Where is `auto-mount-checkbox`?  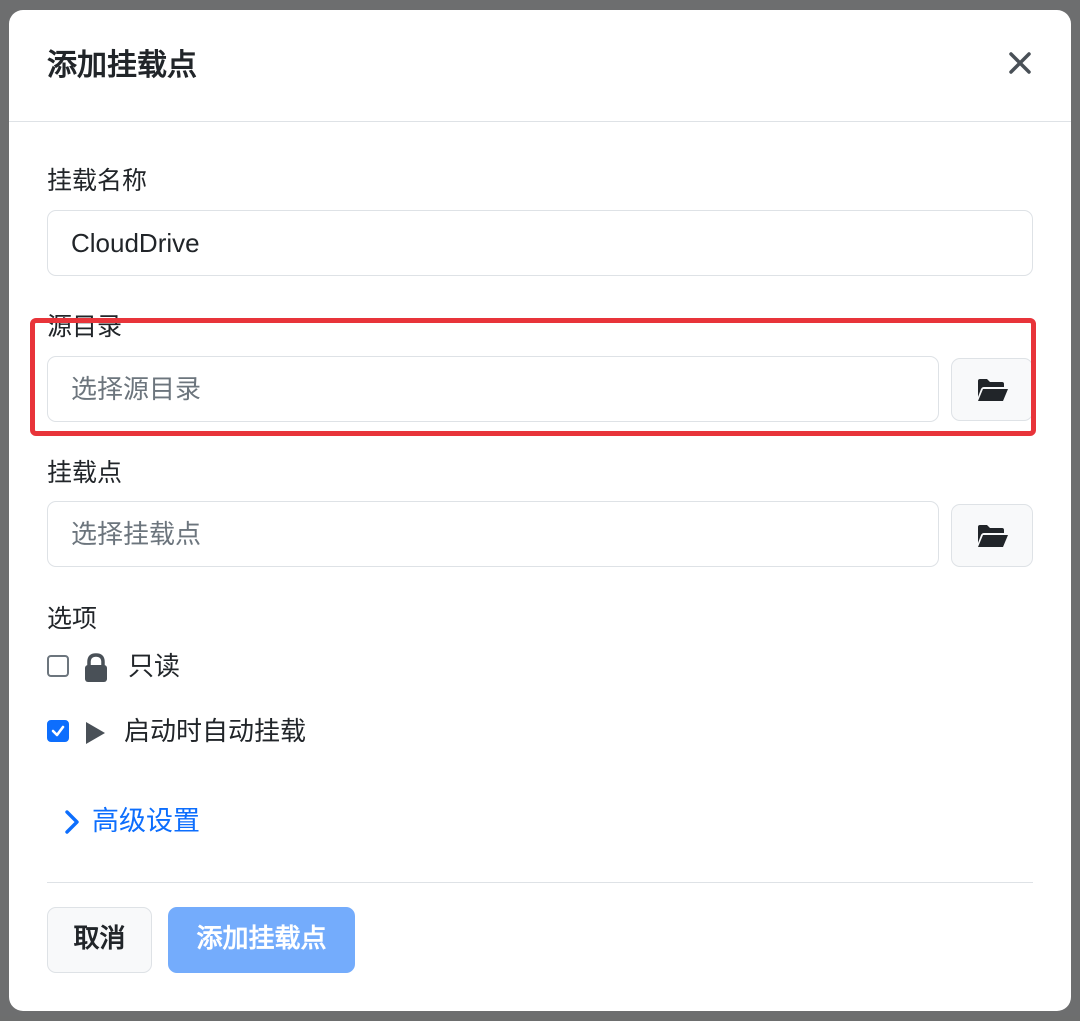 auto-mount-checkbox is located at coordinates (58, 731).